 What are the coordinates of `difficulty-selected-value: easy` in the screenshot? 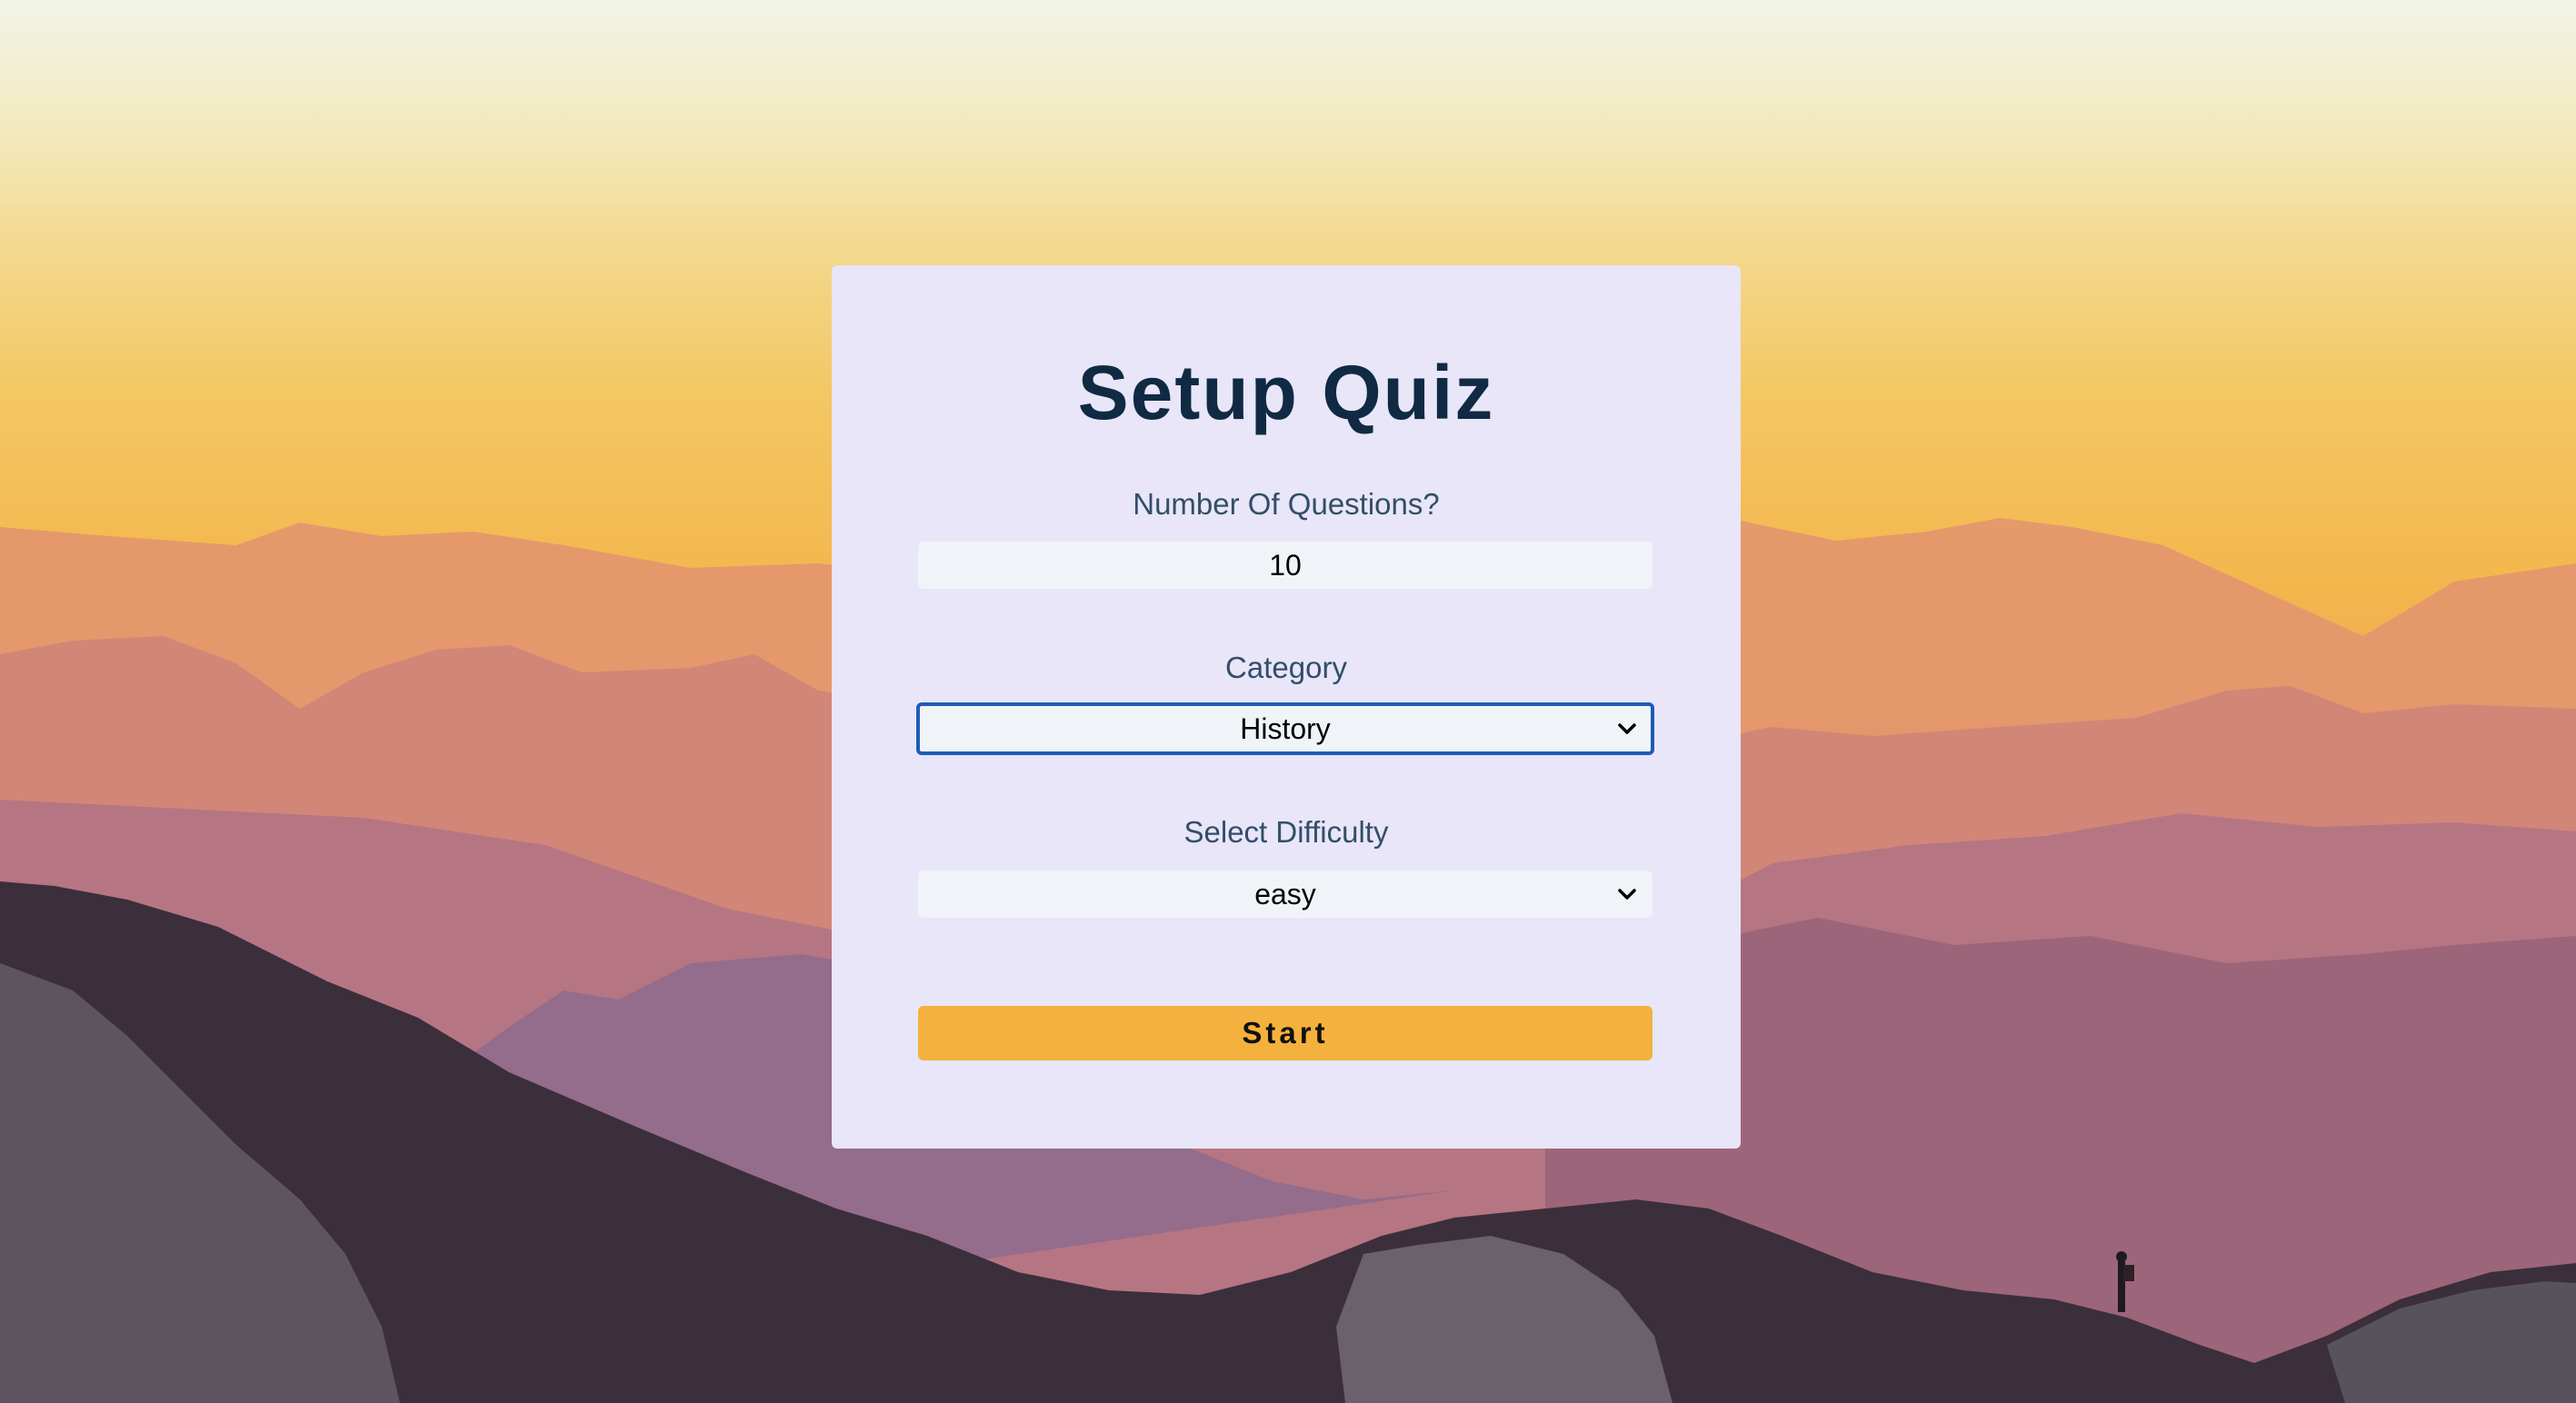 It's located at (1285, 893).